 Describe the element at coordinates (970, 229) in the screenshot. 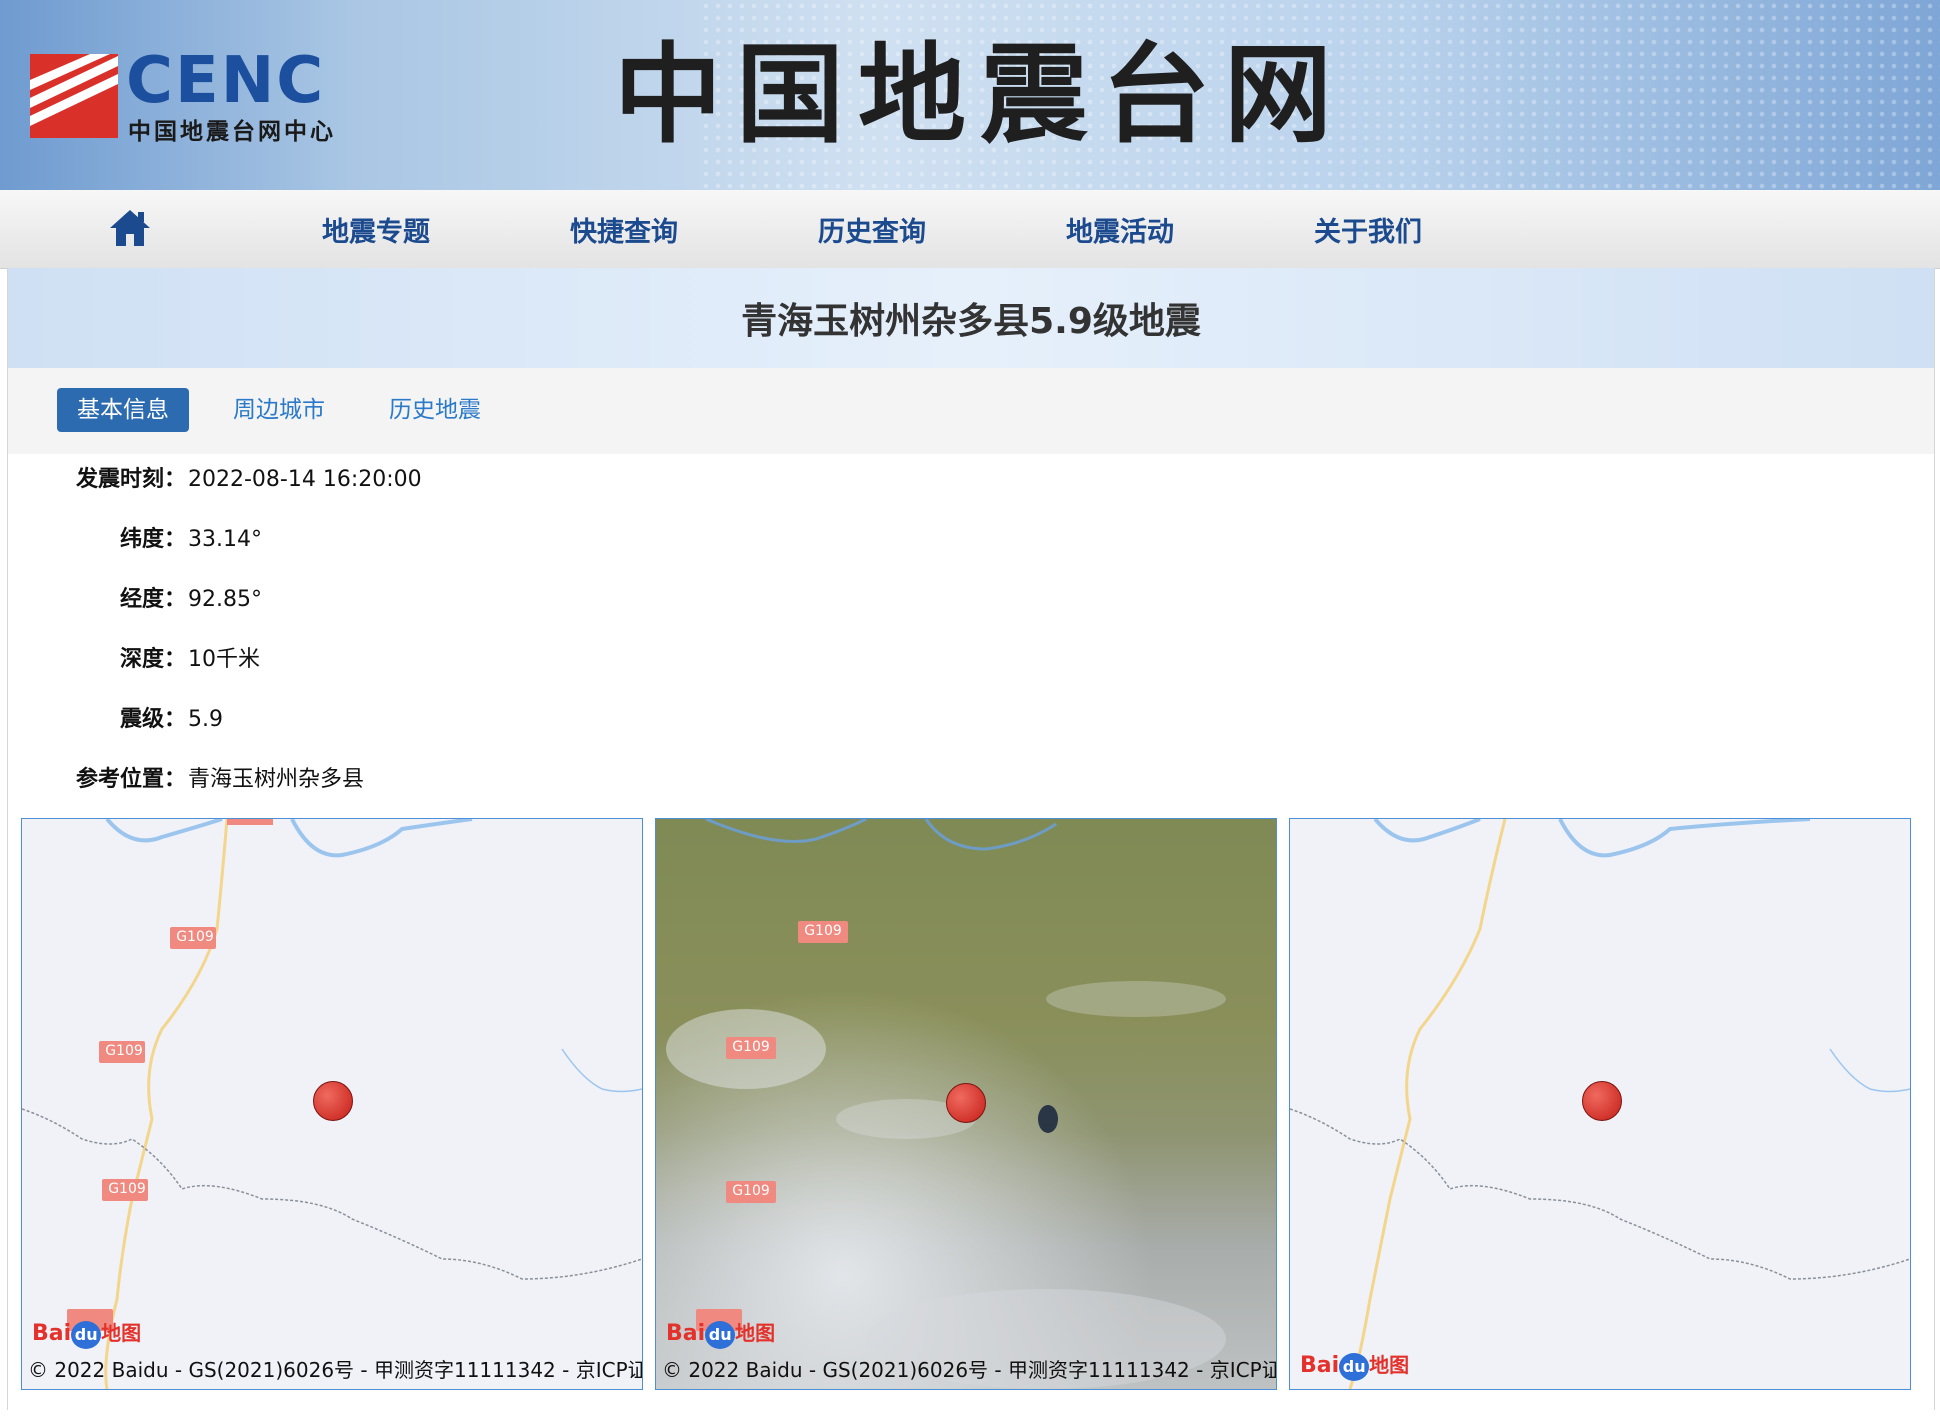

I see `main-nav: 地震专题 快捷查询 历史查询 地震活动 关于我们` at that location.